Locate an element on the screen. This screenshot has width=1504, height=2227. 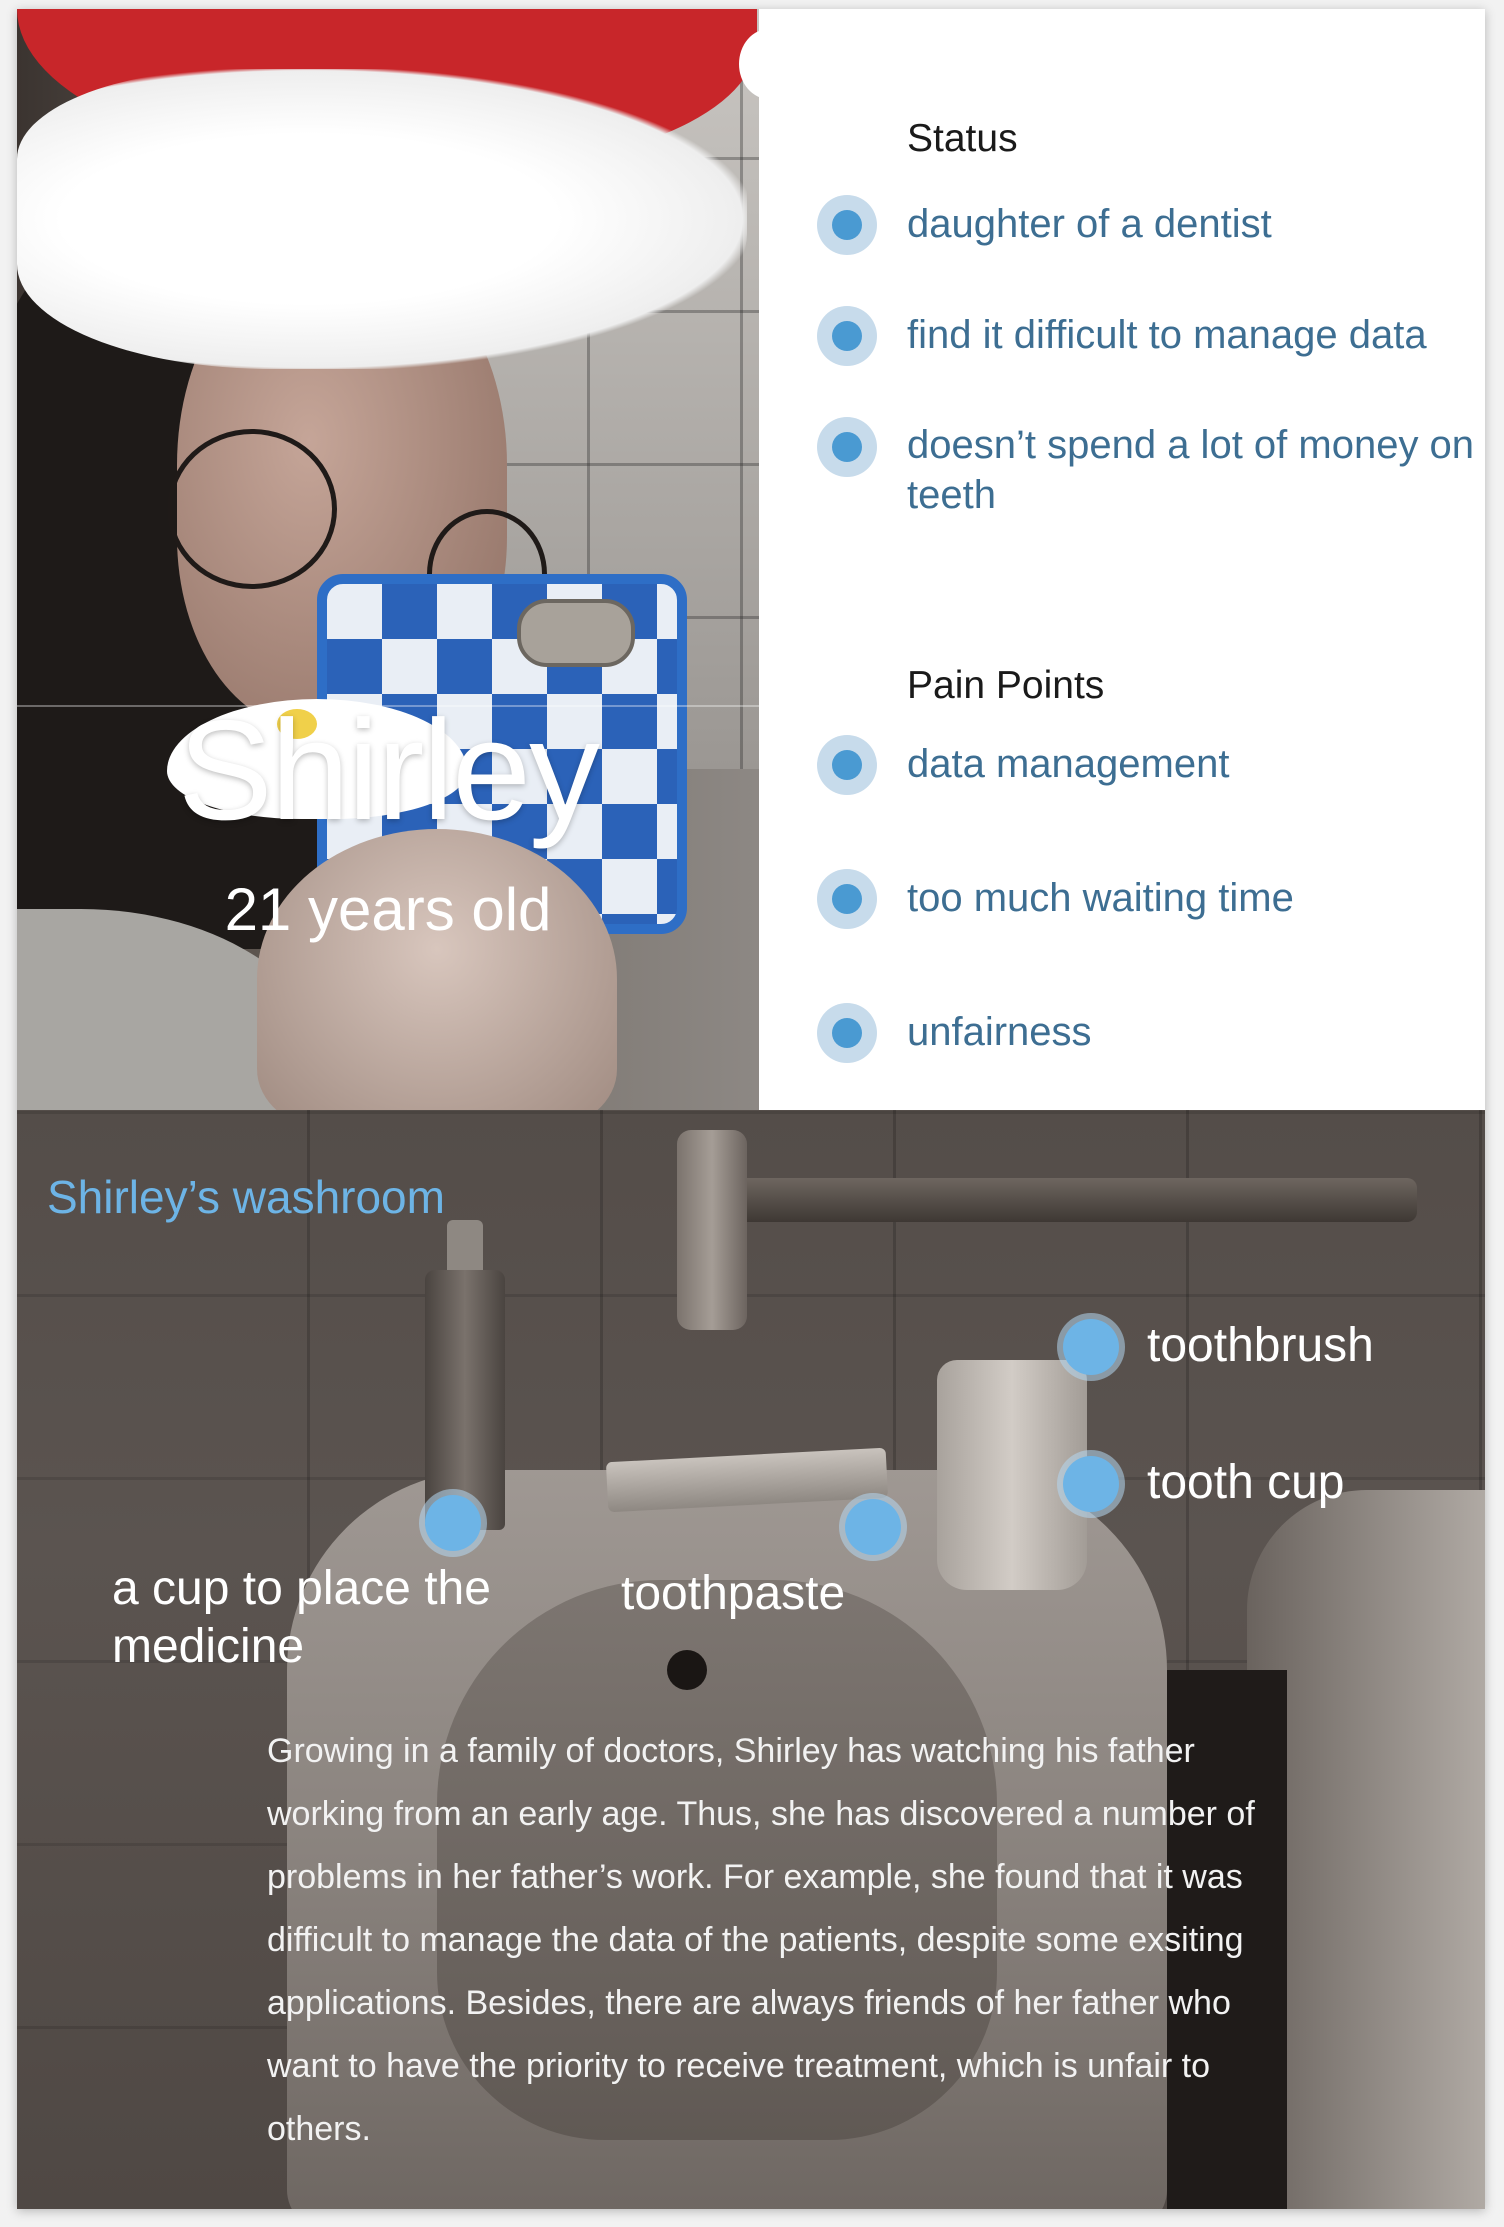
pain-points-title: Pain Points is located at coordinates (1006, 685).